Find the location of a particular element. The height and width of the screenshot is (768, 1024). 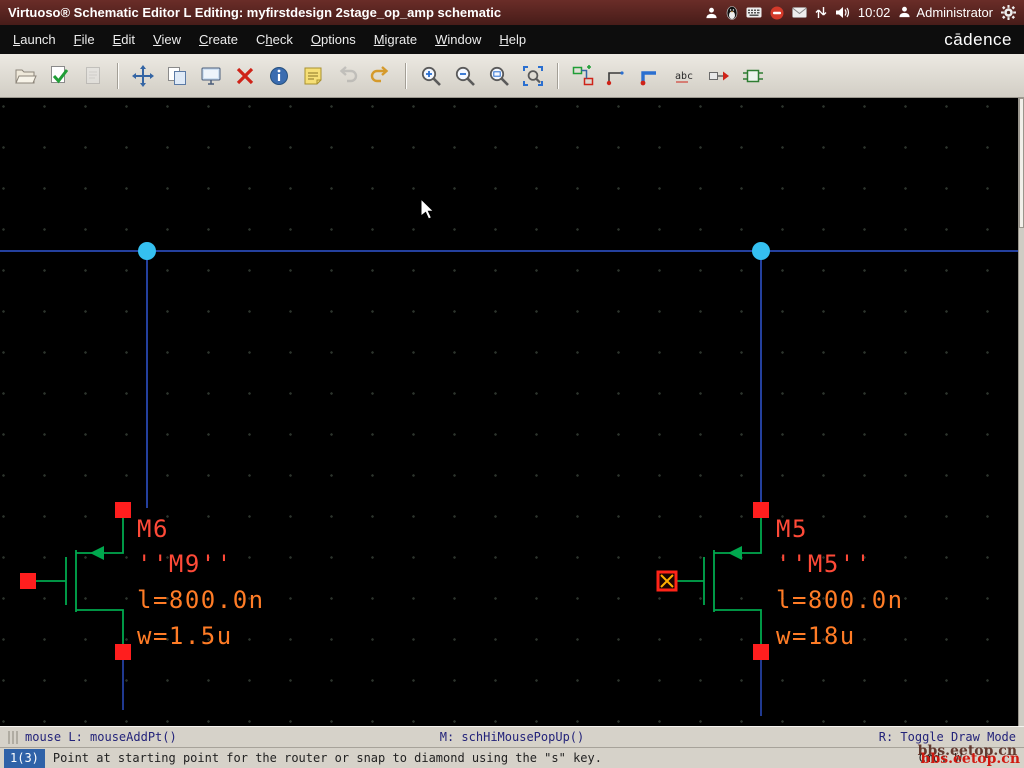

block-button is located at coordinates (753, 76).